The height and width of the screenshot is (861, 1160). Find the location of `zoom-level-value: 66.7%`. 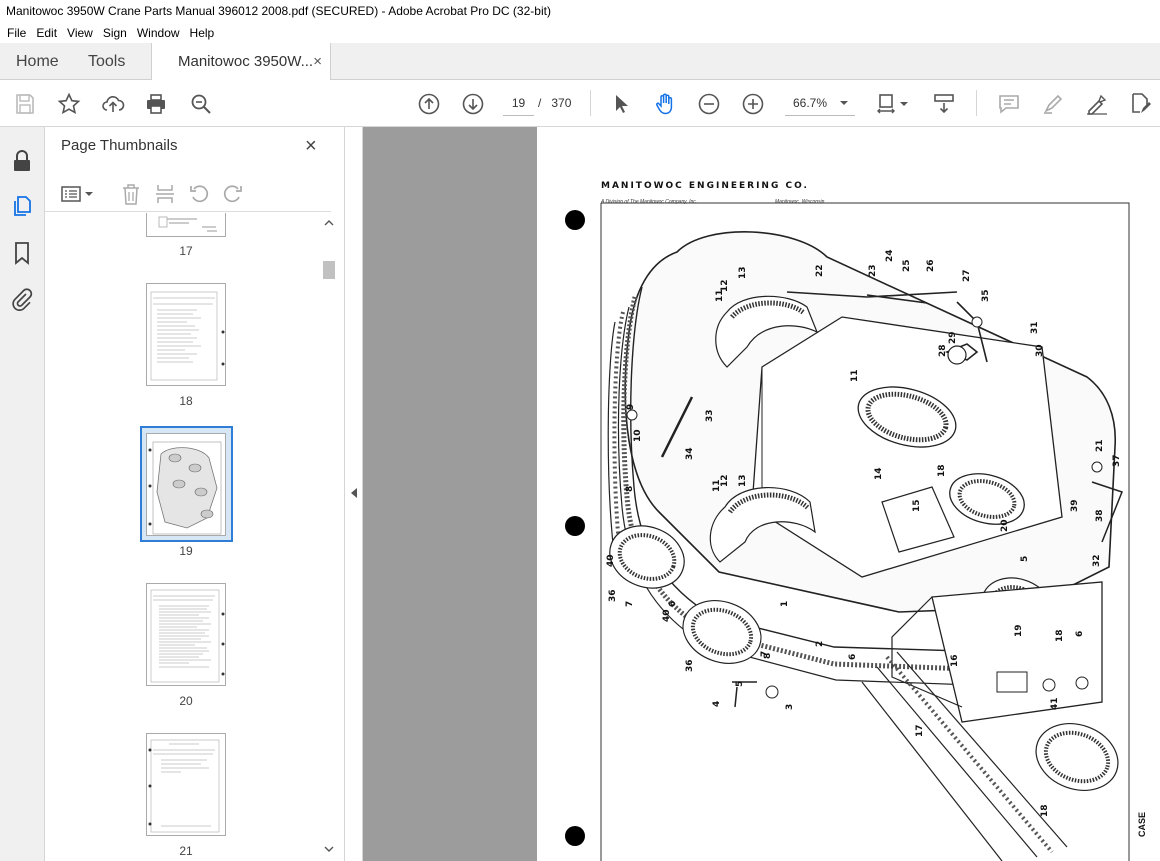

zoom-level-value: 66.7% is located at coordinates (810, 103).